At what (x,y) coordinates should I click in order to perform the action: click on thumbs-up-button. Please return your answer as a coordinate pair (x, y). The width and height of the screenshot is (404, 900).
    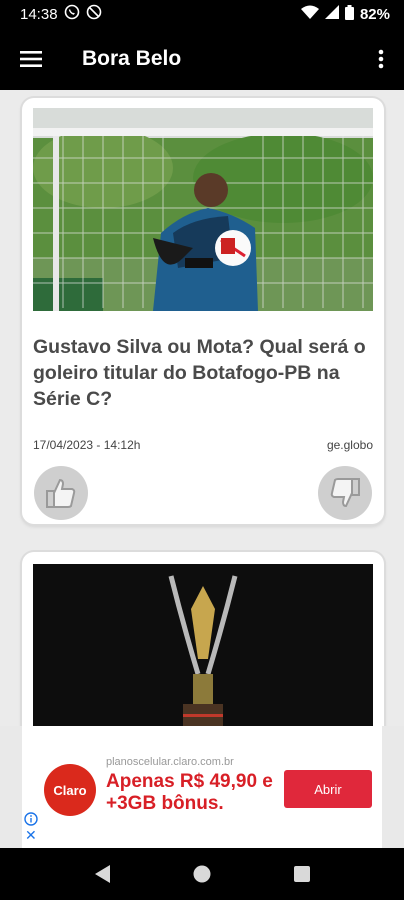
    Looking at the image, I should click on (61, 493).